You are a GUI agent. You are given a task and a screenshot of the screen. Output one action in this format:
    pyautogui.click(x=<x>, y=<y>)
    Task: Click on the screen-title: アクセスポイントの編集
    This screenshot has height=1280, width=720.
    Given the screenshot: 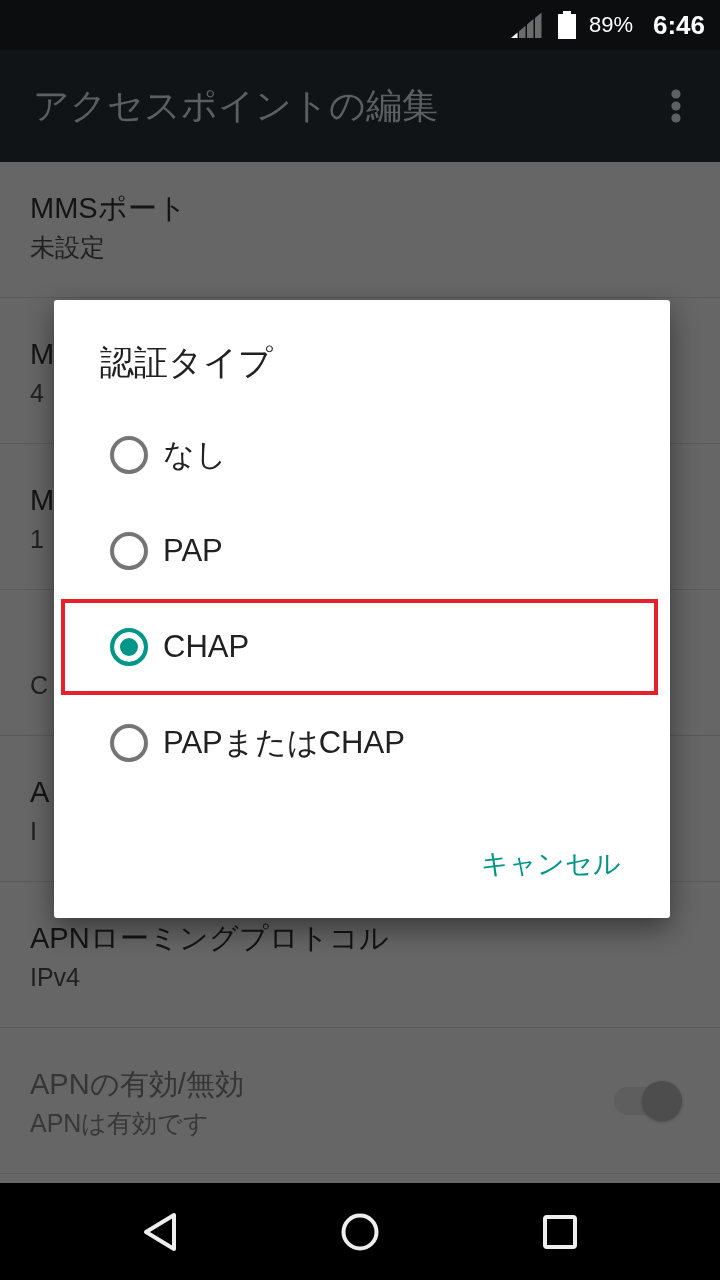 What is the action you would take?
    pyautogui.click(x=235, y=106)
    